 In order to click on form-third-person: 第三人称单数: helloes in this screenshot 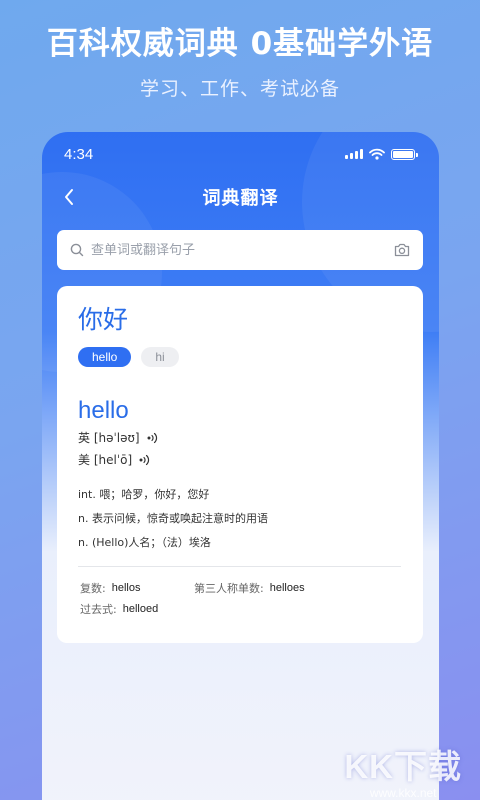, I will do `click(274, 588)`.